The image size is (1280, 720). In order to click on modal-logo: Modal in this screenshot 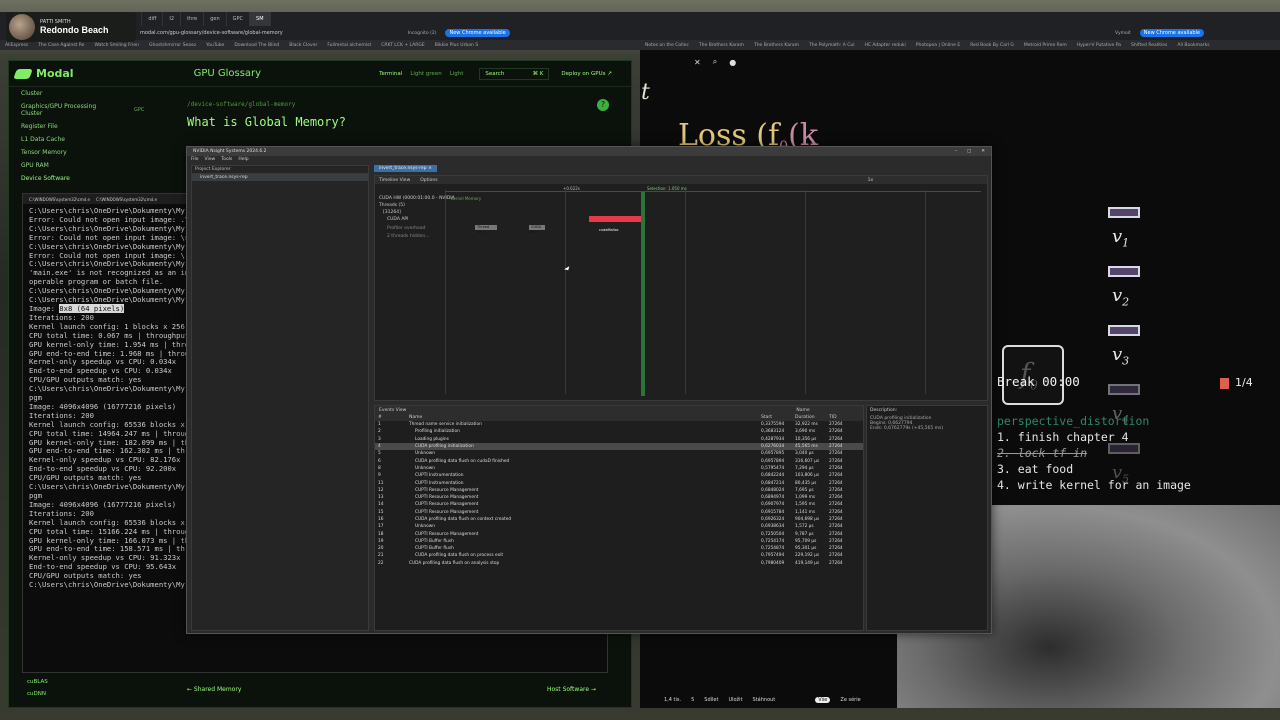, I will do `click(43, 73)`.